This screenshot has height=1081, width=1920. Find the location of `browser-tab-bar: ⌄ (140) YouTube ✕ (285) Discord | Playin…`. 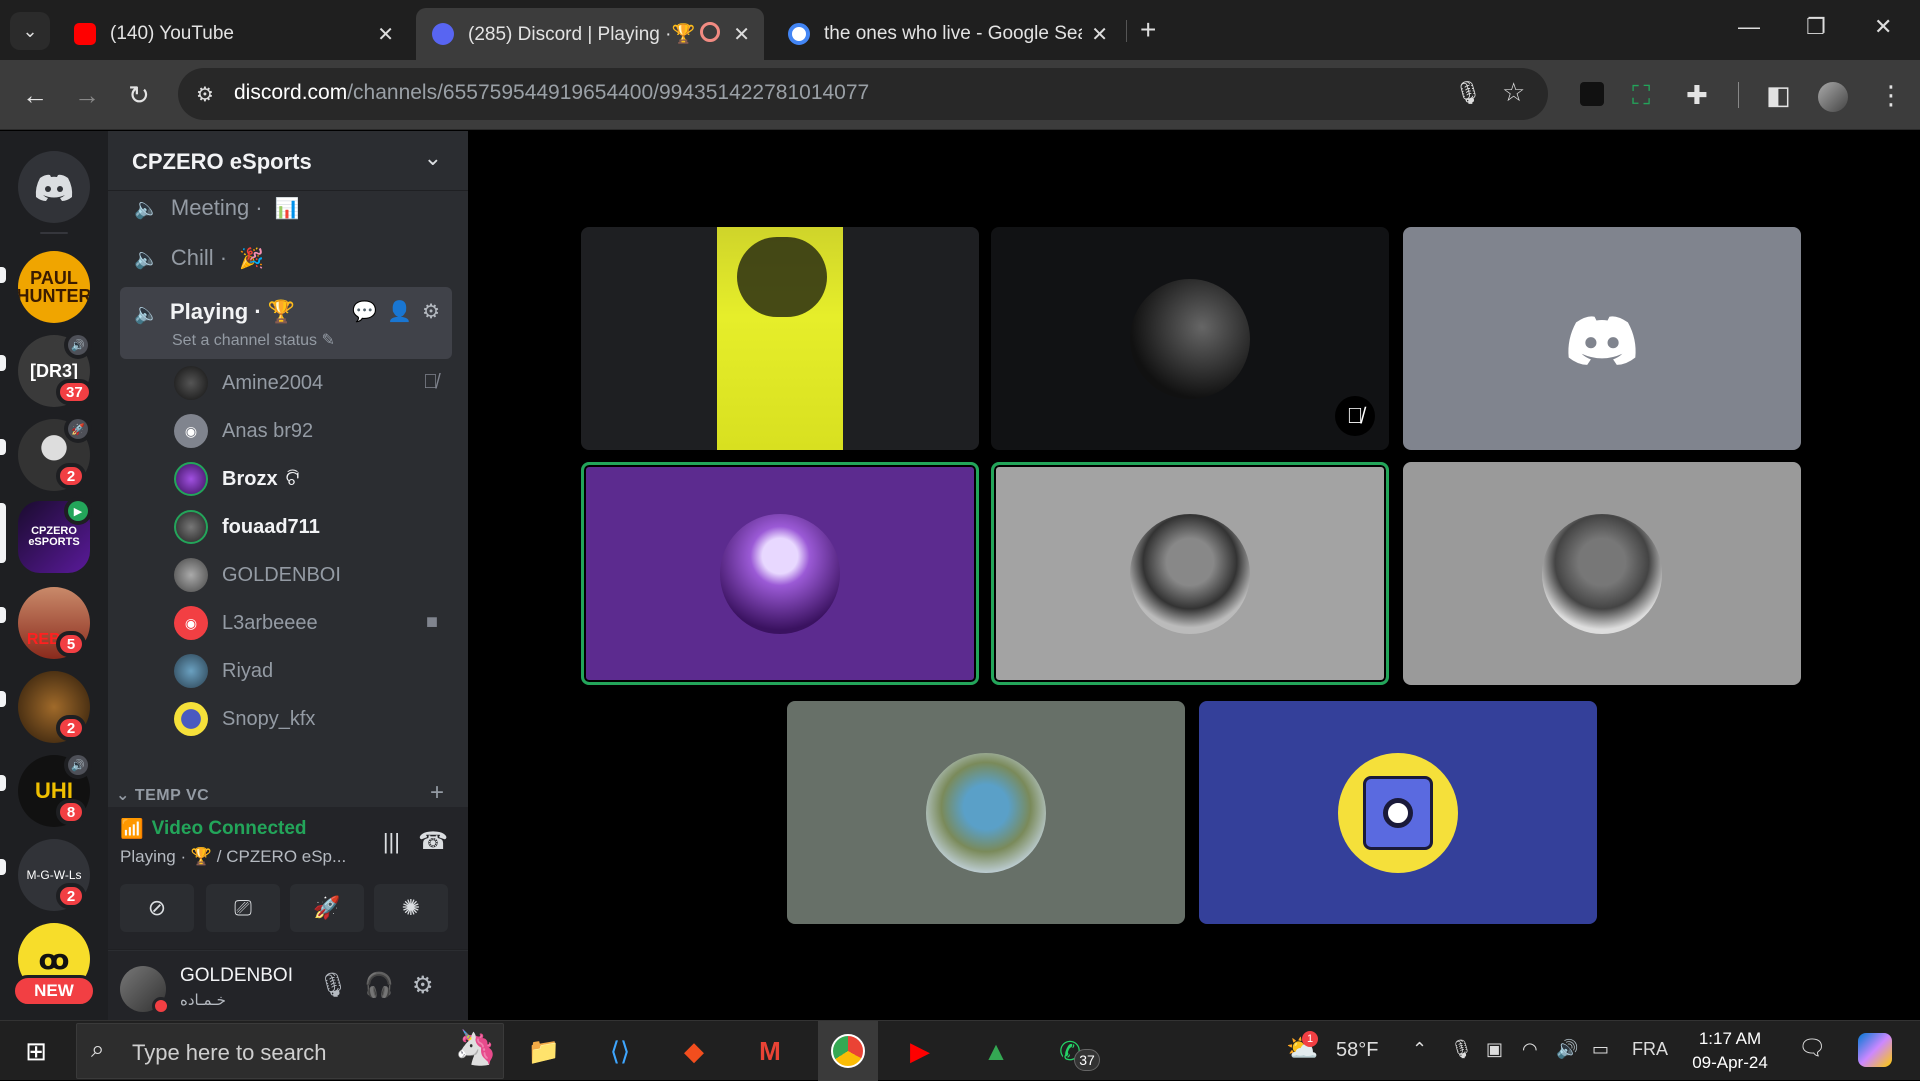

browser-tab-bar: ⌄ (140) YouTube ✕ (285) Discord | Playin… is located at coordinates (960, 30).